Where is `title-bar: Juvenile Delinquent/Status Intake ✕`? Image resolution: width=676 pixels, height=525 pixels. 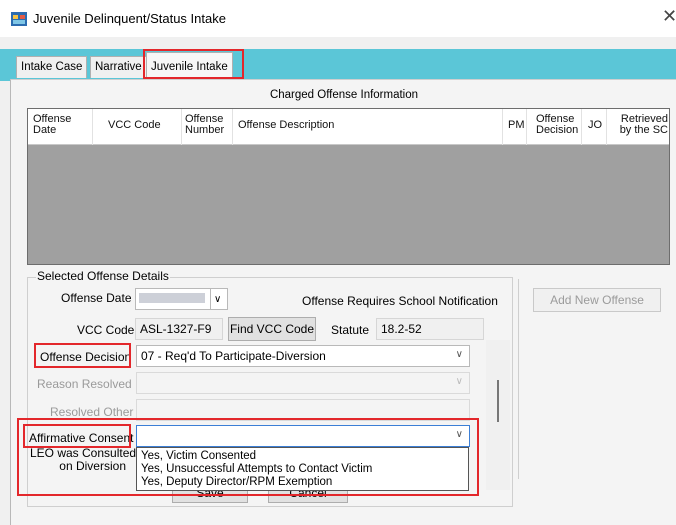
title-bar: Juvenile Delinquent/Status Intake ✕ is located at coordinates (338, 18).